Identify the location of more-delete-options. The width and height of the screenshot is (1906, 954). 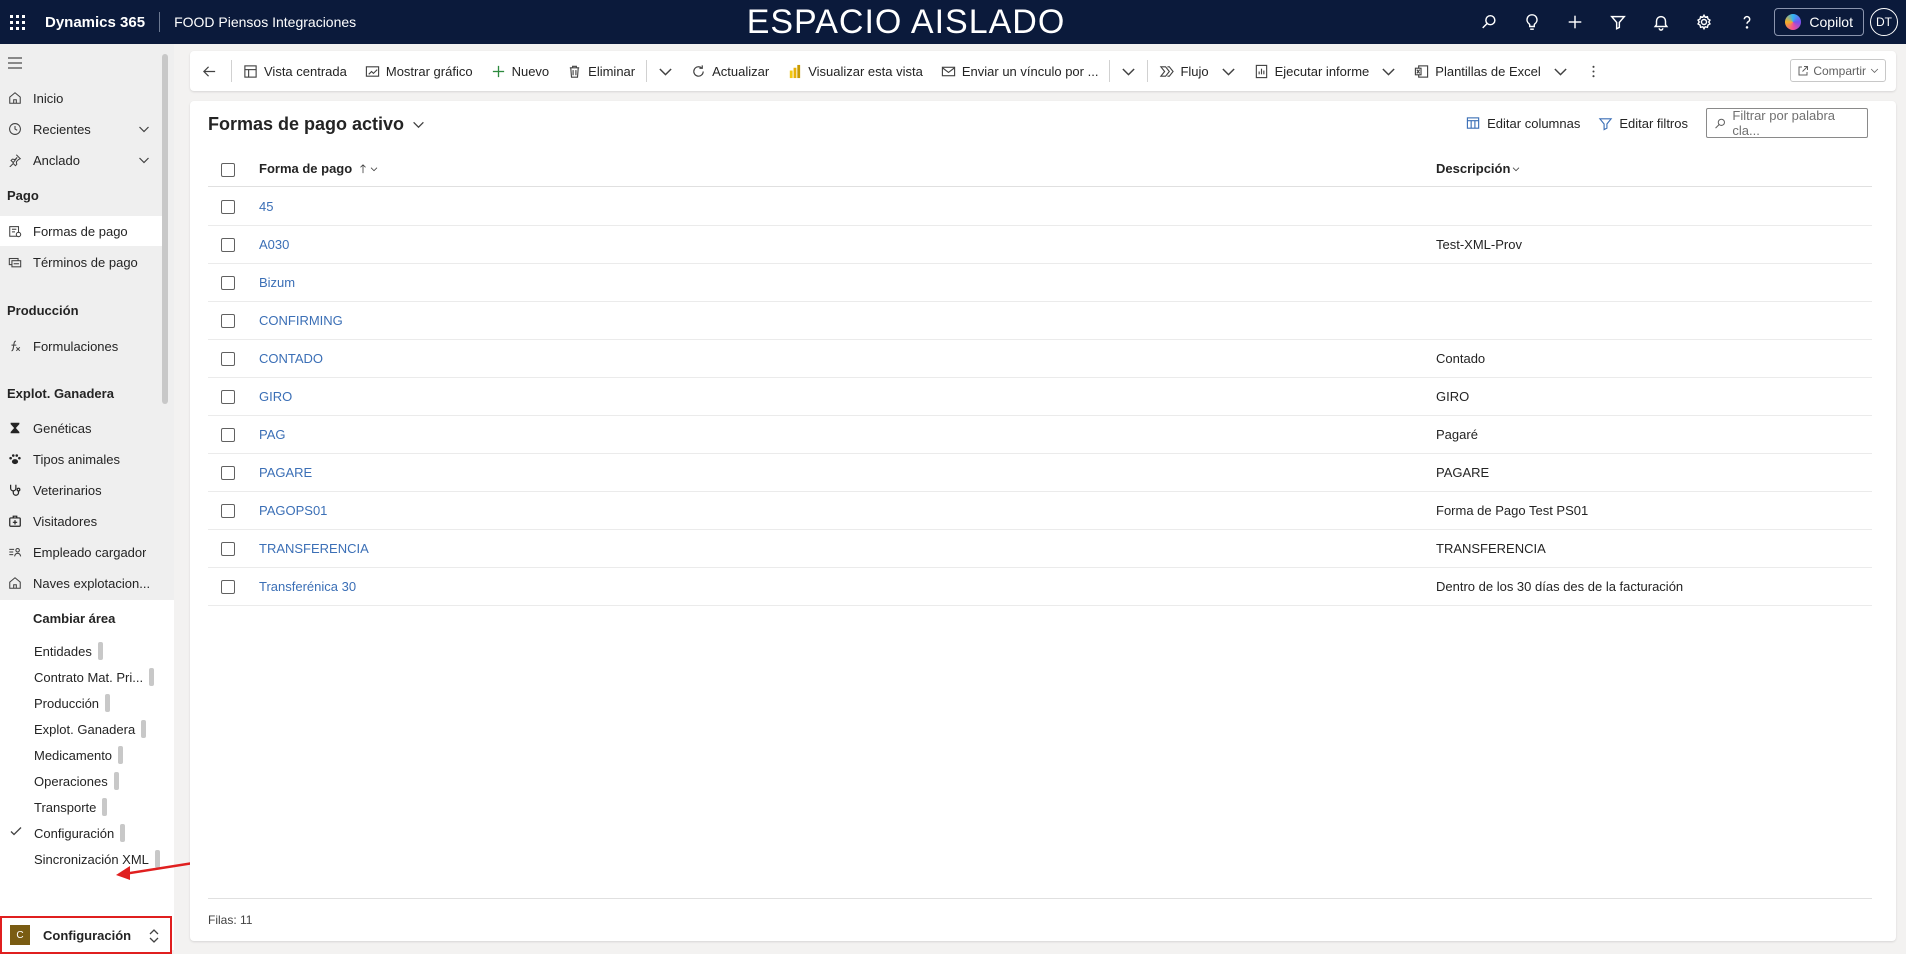
(665, 71).